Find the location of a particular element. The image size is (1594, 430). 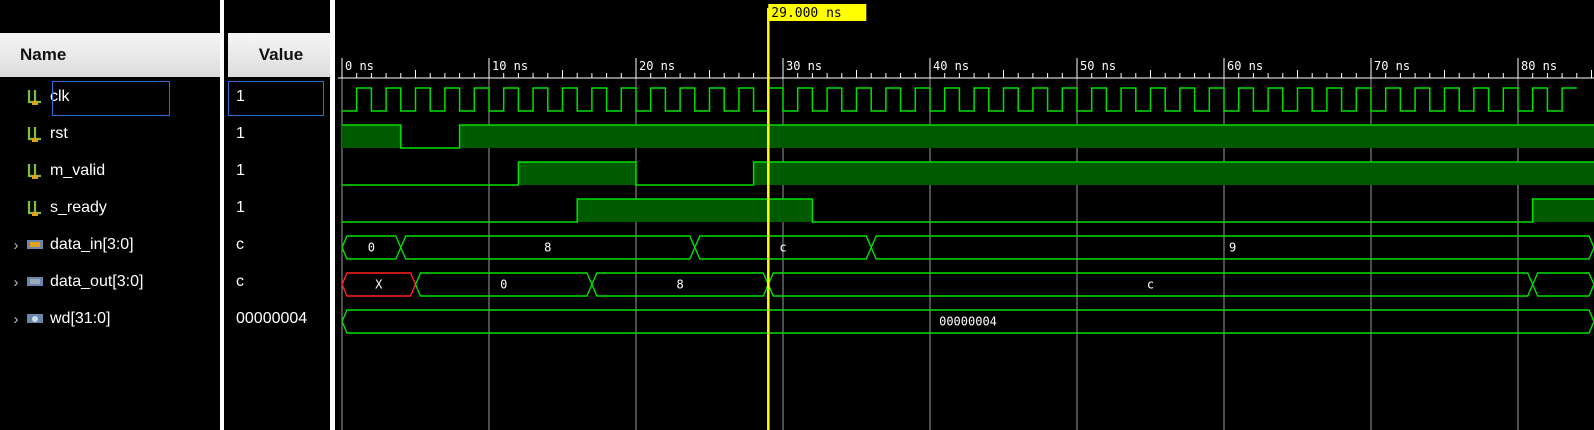

signal-name: data_out[3:0] is located at coordinates (97, 281).